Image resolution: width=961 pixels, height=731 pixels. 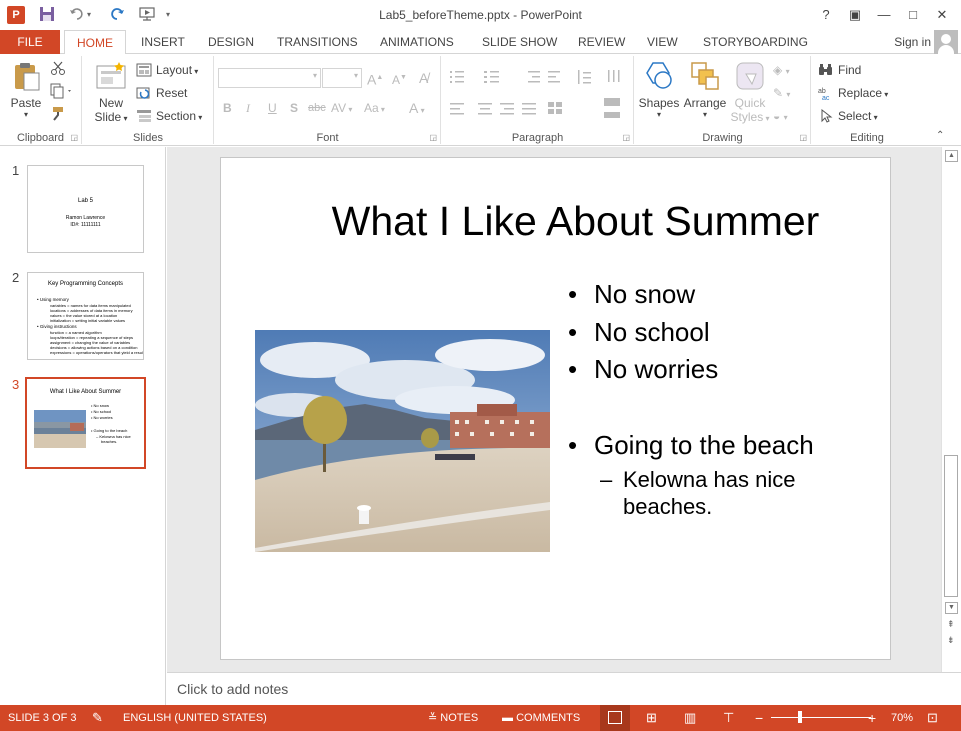 What do you see at coordinates (946, 42) in the screenshot?
I see `avatar` at bounding box center [946, 42].